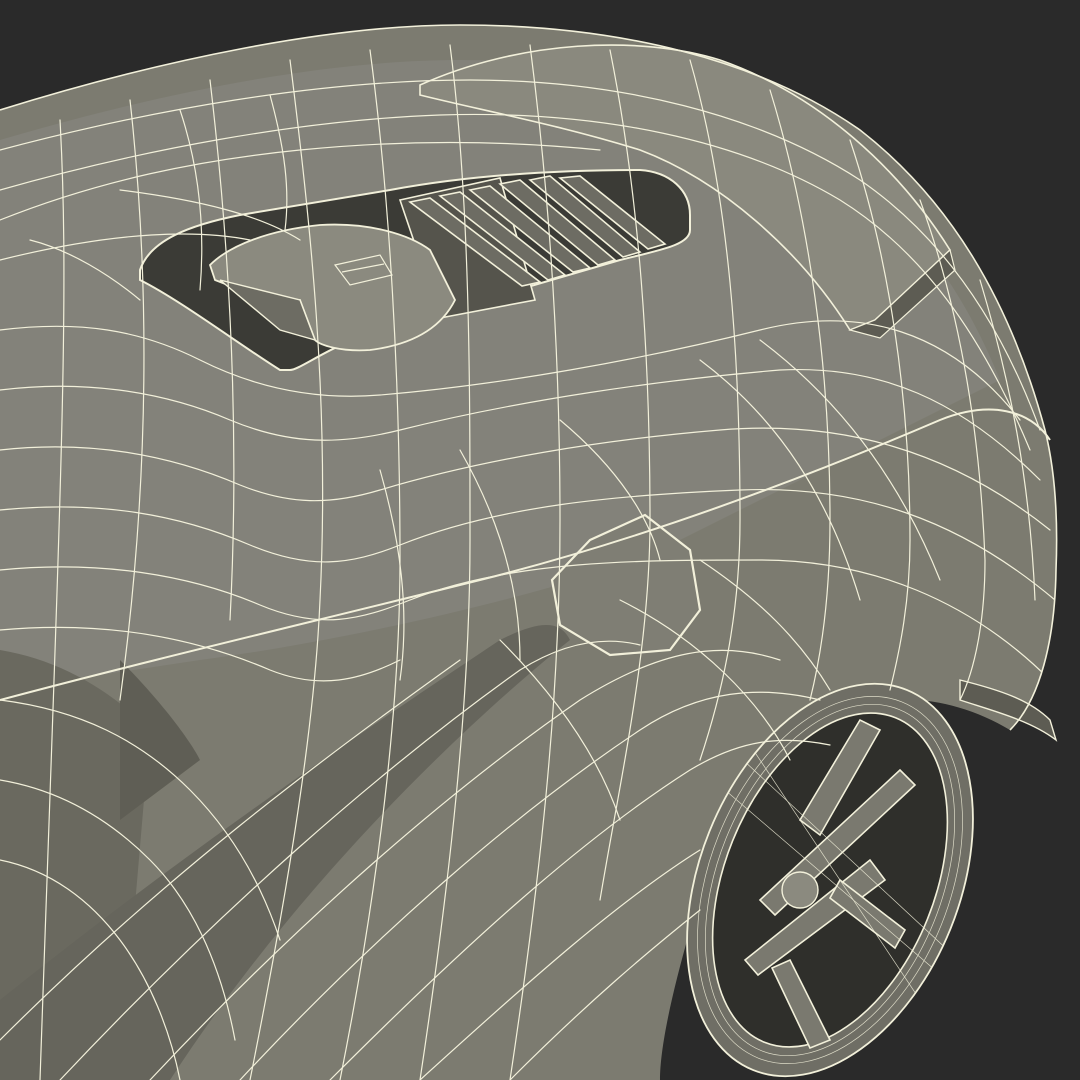 The width and height of the screenshot is (1080, 1080). Describe the element at coordinates (800, 890) in the screenshot. I see `wheel-hub` at that location.